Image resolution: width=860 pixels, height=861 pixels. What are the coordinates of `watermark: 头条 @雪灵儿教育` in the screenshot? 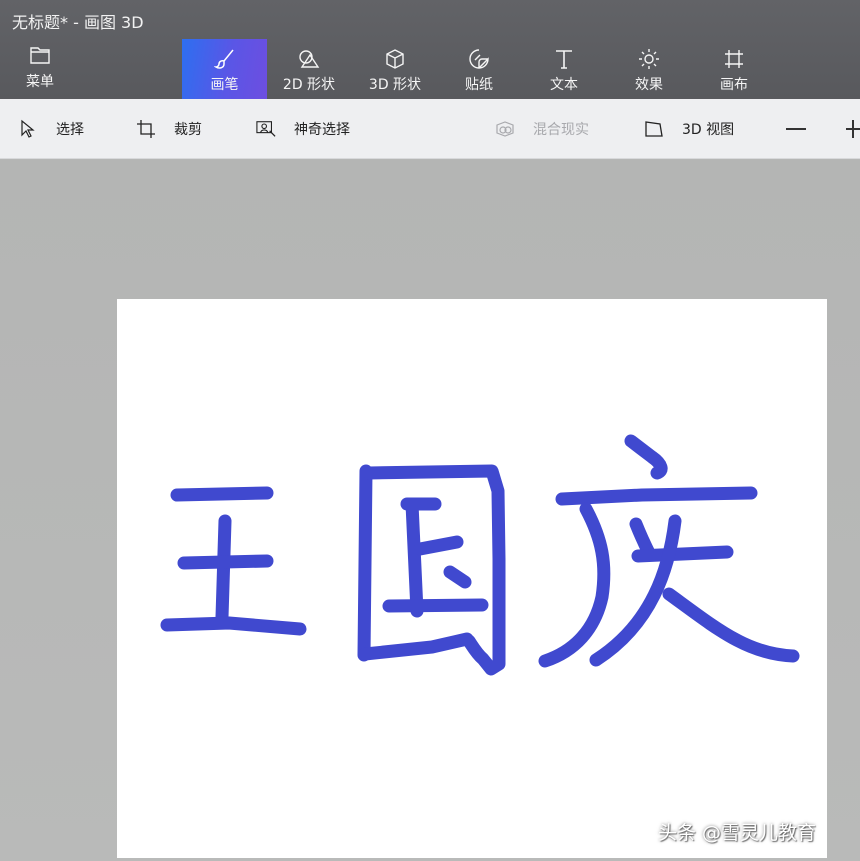 It's located at (737, 833).